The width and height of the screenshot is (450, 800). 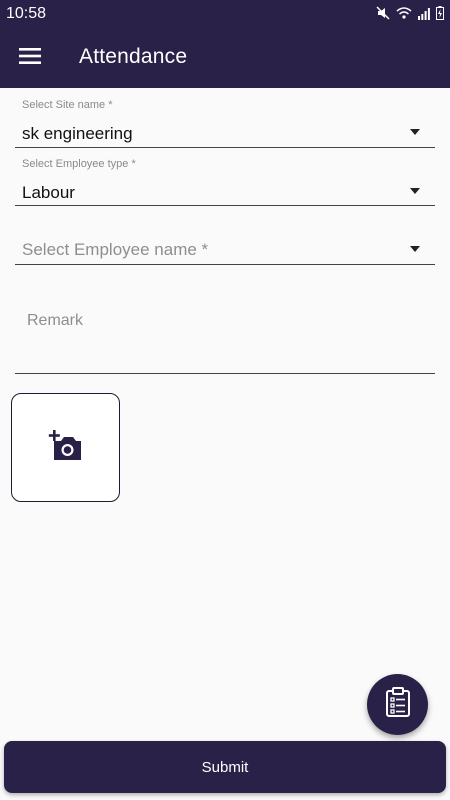 What do you see at coordinates (424, 16) in the screenshot?
I see `signal-icon` at bounding box center [424, 16].